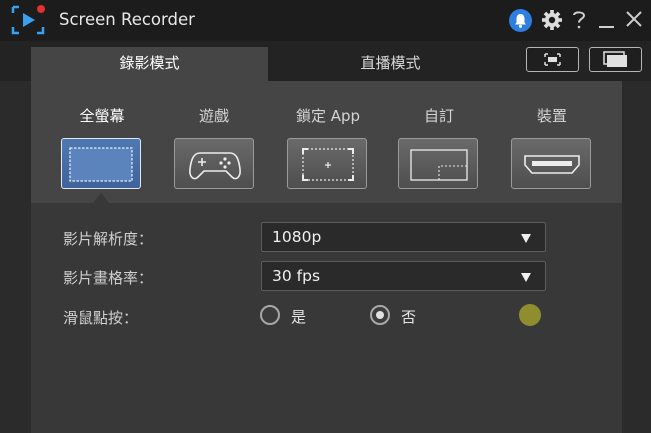  What do you see at coordinates (390, 64) in the screenshot?
I see `tab-live-mode: 直播模式` at bounding box center [390, 64].